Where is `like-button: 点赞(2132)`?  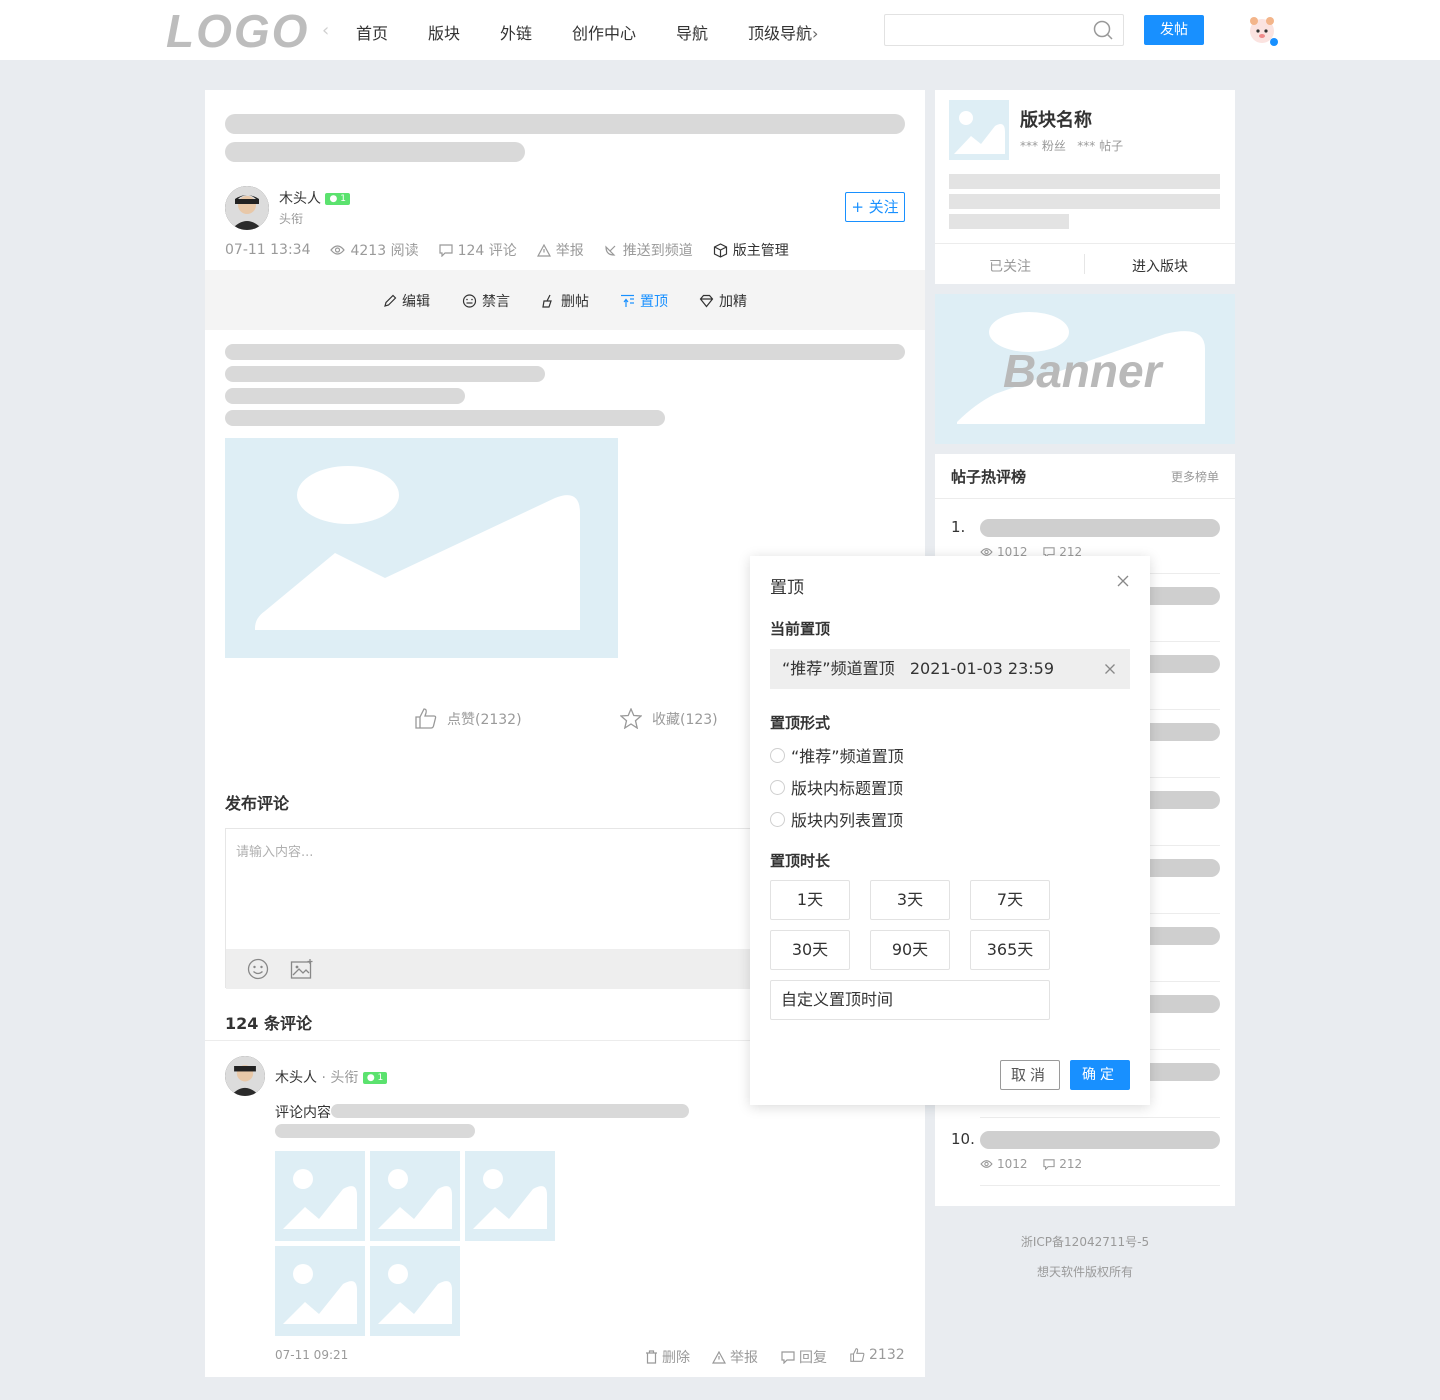 like-button: 点赞(2132) is located at coordinates (468, 718).